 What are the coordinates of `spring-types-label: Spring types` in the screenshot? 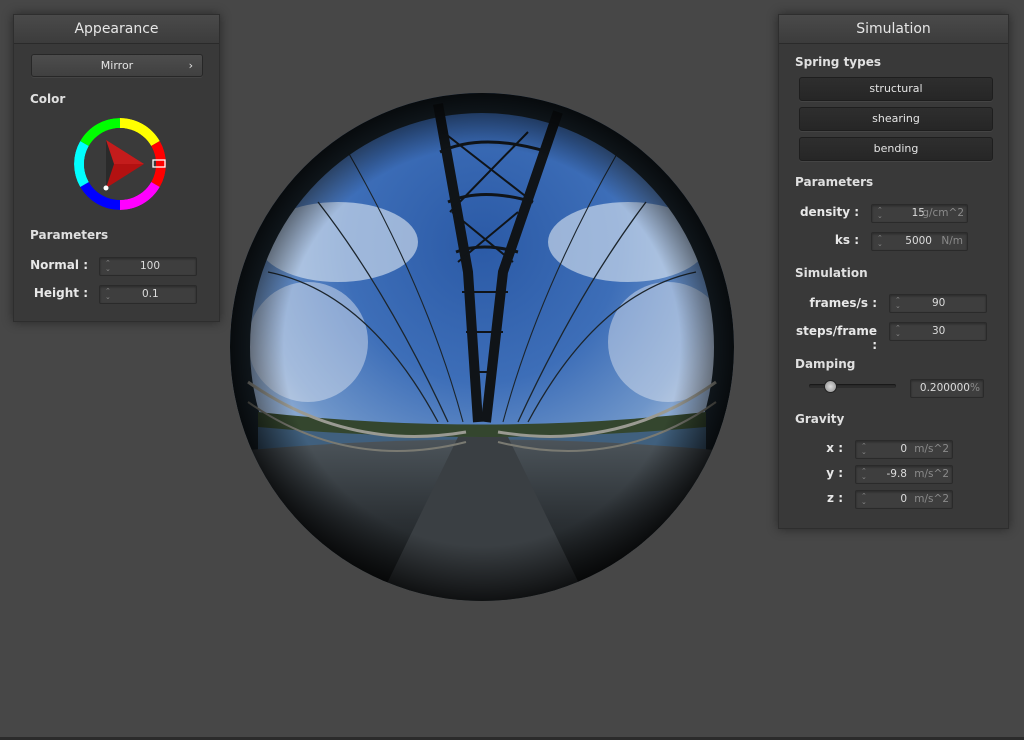 It's located at (838, 62).